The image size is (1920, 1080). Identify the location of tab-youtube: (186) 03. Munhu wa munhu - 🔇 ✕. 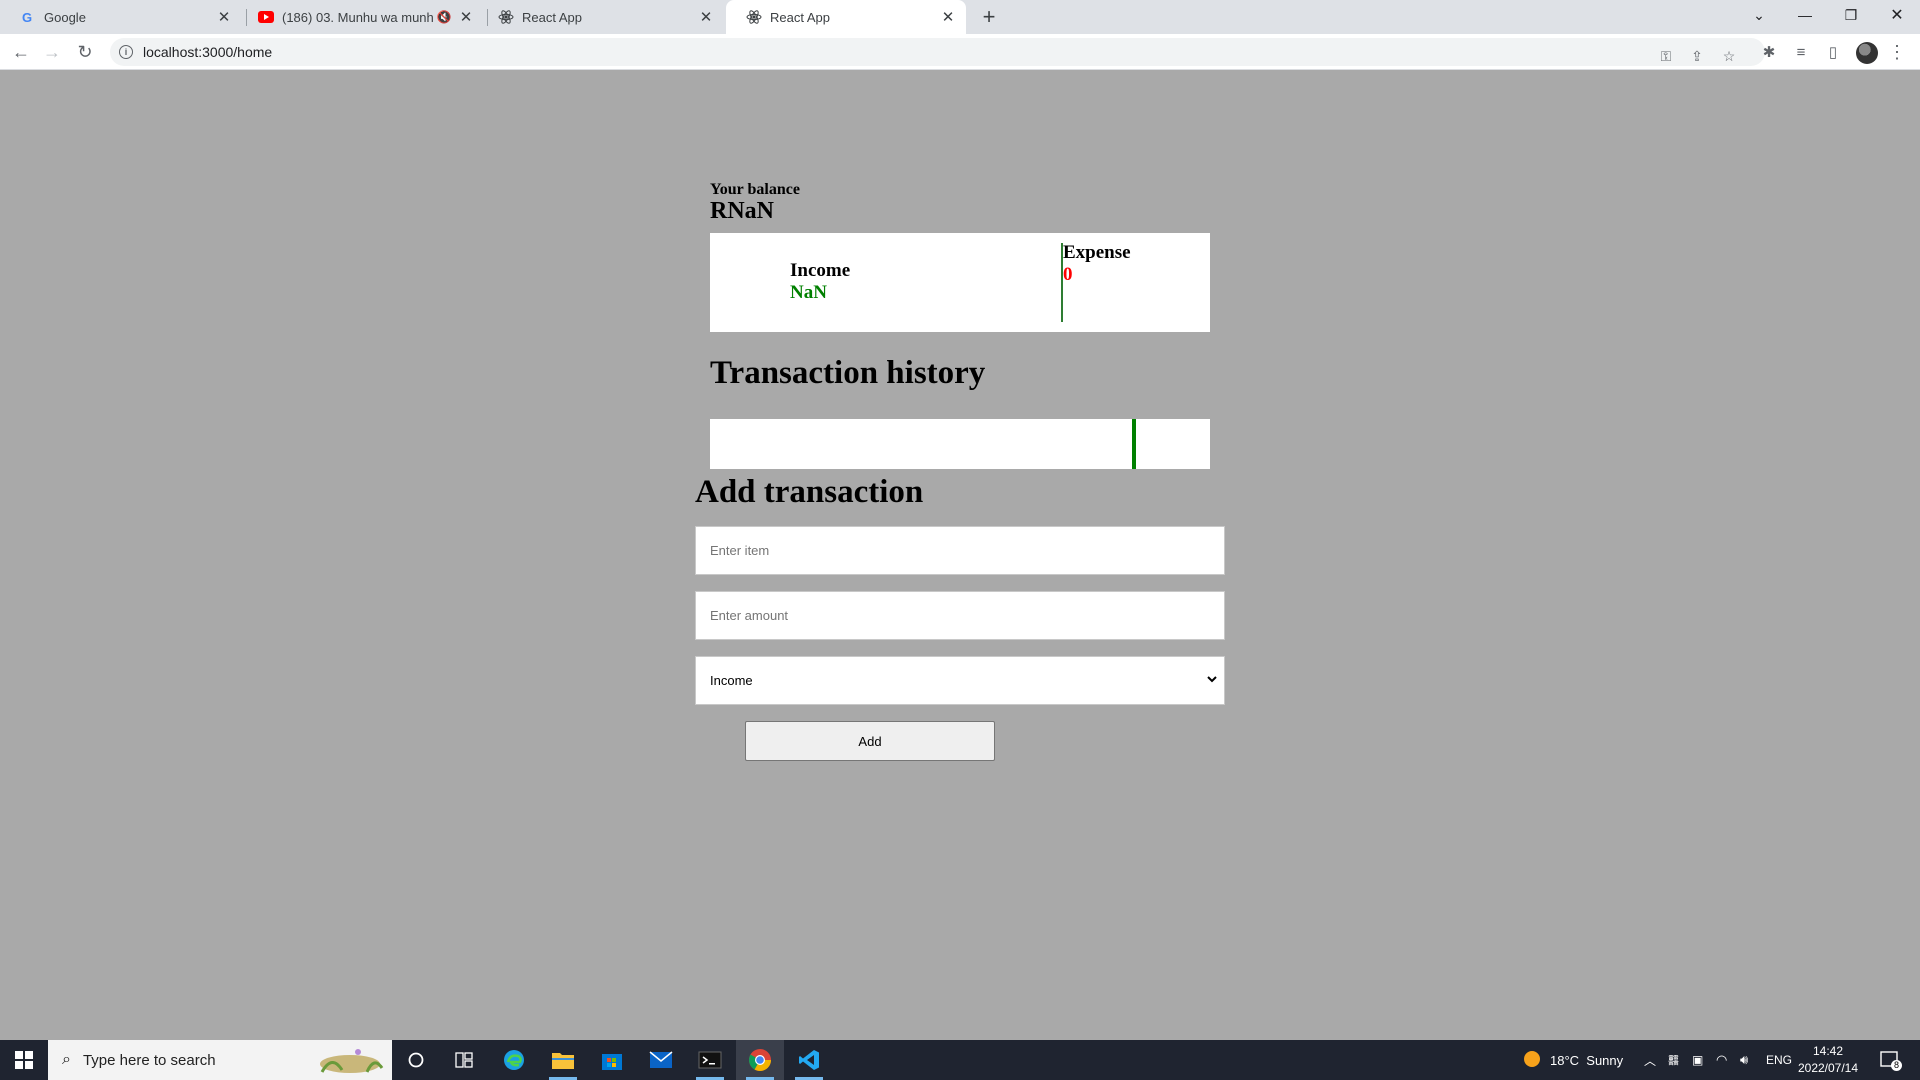
(361, 17).